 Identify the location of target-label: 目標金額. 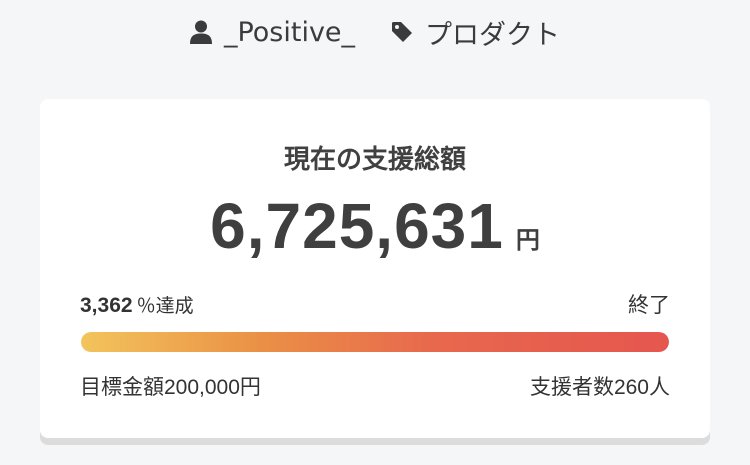
(122, 387).